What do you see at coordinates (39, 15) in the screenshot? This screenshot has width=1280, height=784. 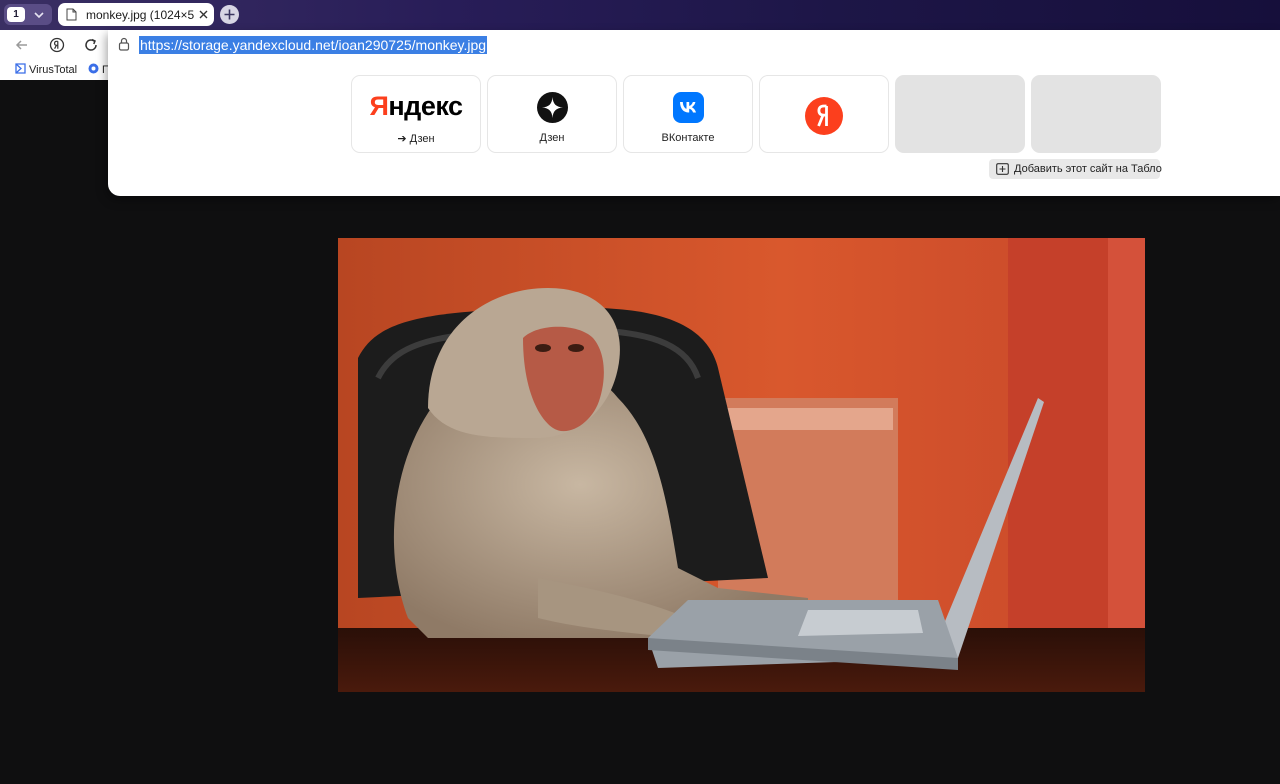 I see `chevron-down-icon` at bounding box center [39, 15].